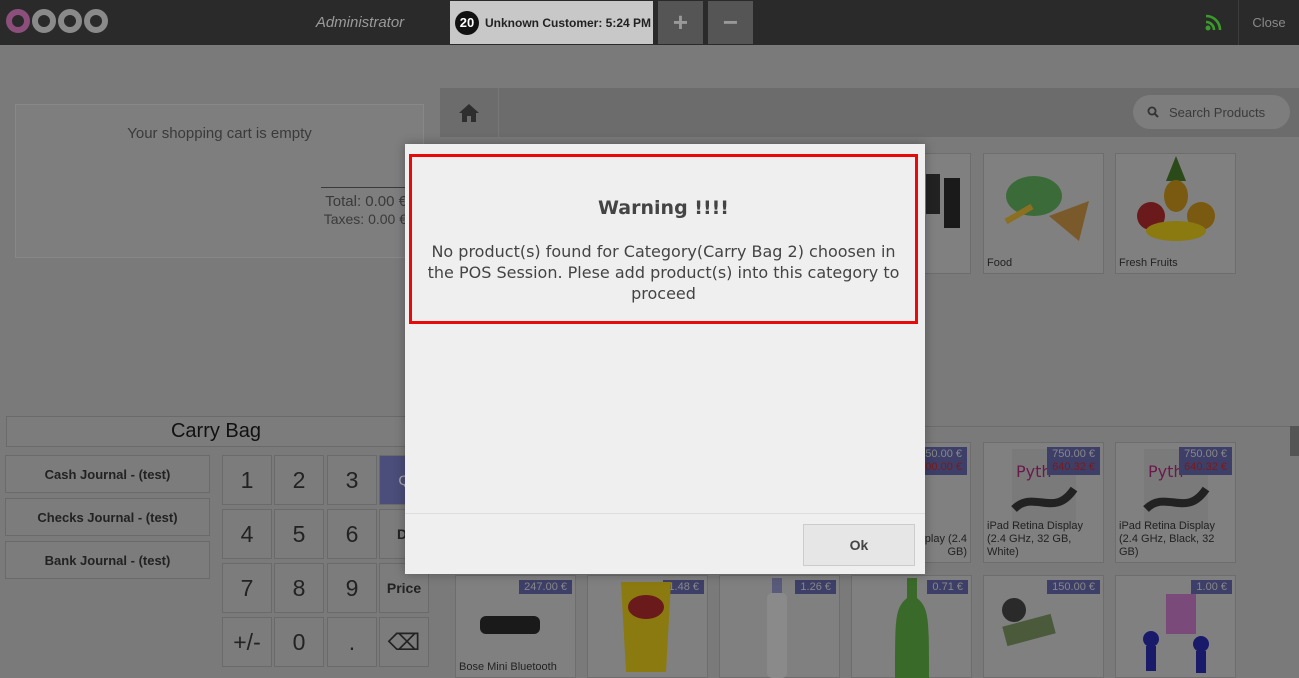  I want to click on computer-image, so click(943, 201).